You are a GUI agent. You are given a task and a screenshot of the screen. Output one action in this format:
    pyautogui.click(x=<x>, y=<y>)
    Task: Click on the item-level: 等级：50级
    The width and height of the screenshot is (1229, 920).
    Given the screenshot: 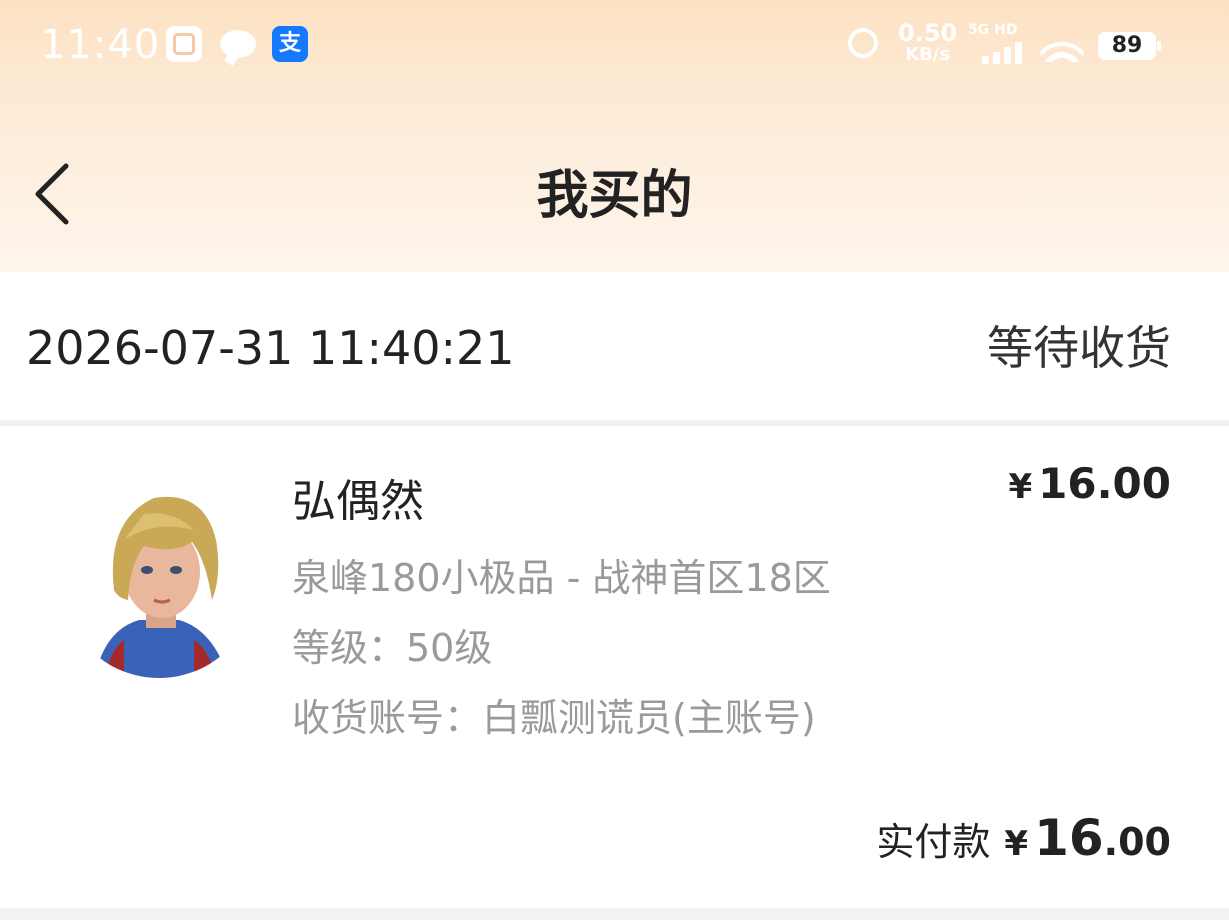 What is the action you would take?
    pyautogui.click(x=392, y=648)
    